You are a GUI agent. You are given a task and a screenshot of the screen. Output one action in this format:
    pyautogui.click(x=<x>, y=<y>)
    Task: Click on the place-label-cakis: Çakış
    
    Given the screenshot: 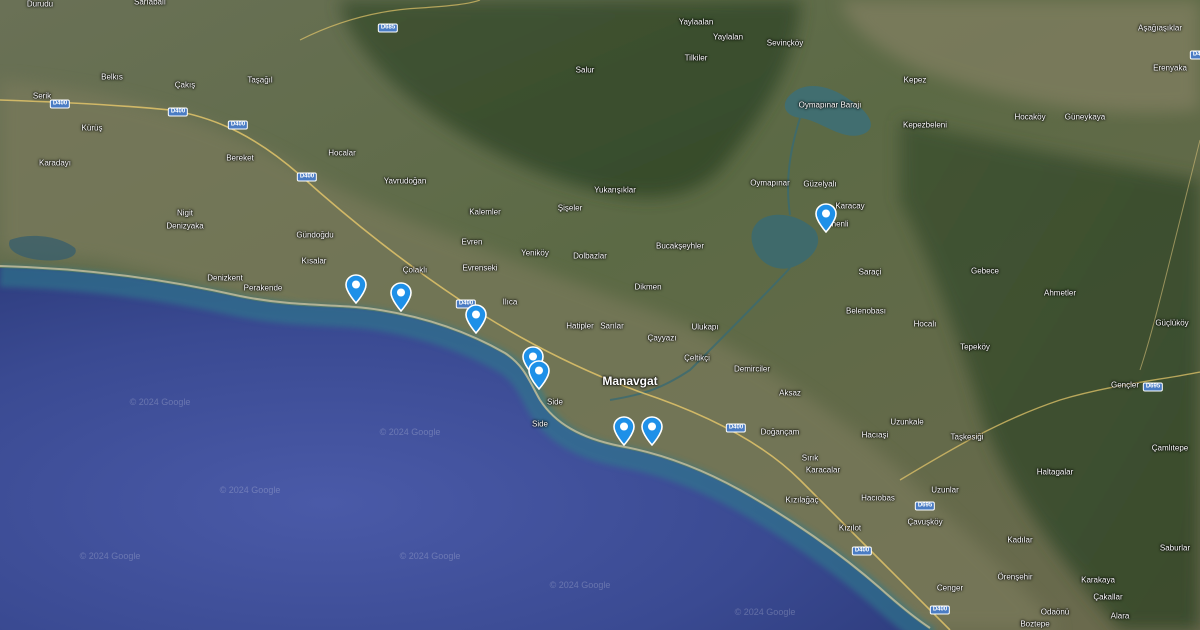 What is the action you would take?
    pyautogui.click(x=185, y=85)
    